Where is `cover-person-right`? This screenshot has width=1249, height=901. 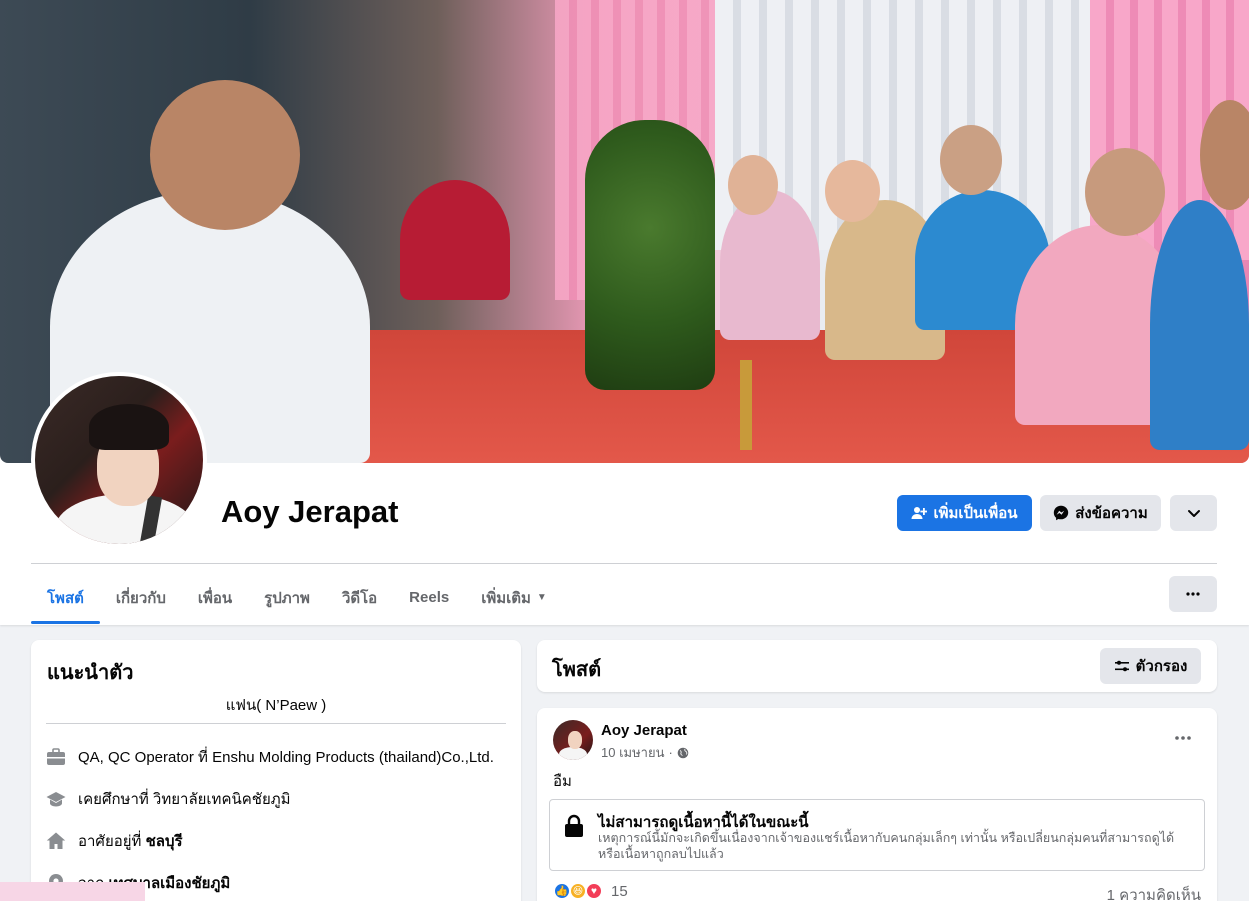
cover-person-right is located at coordinates (1199, 325).